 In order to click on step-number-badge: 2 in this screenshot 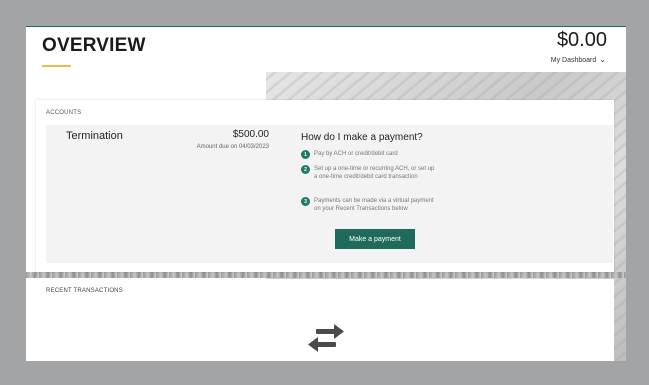, I will do `click(305, 169)`.